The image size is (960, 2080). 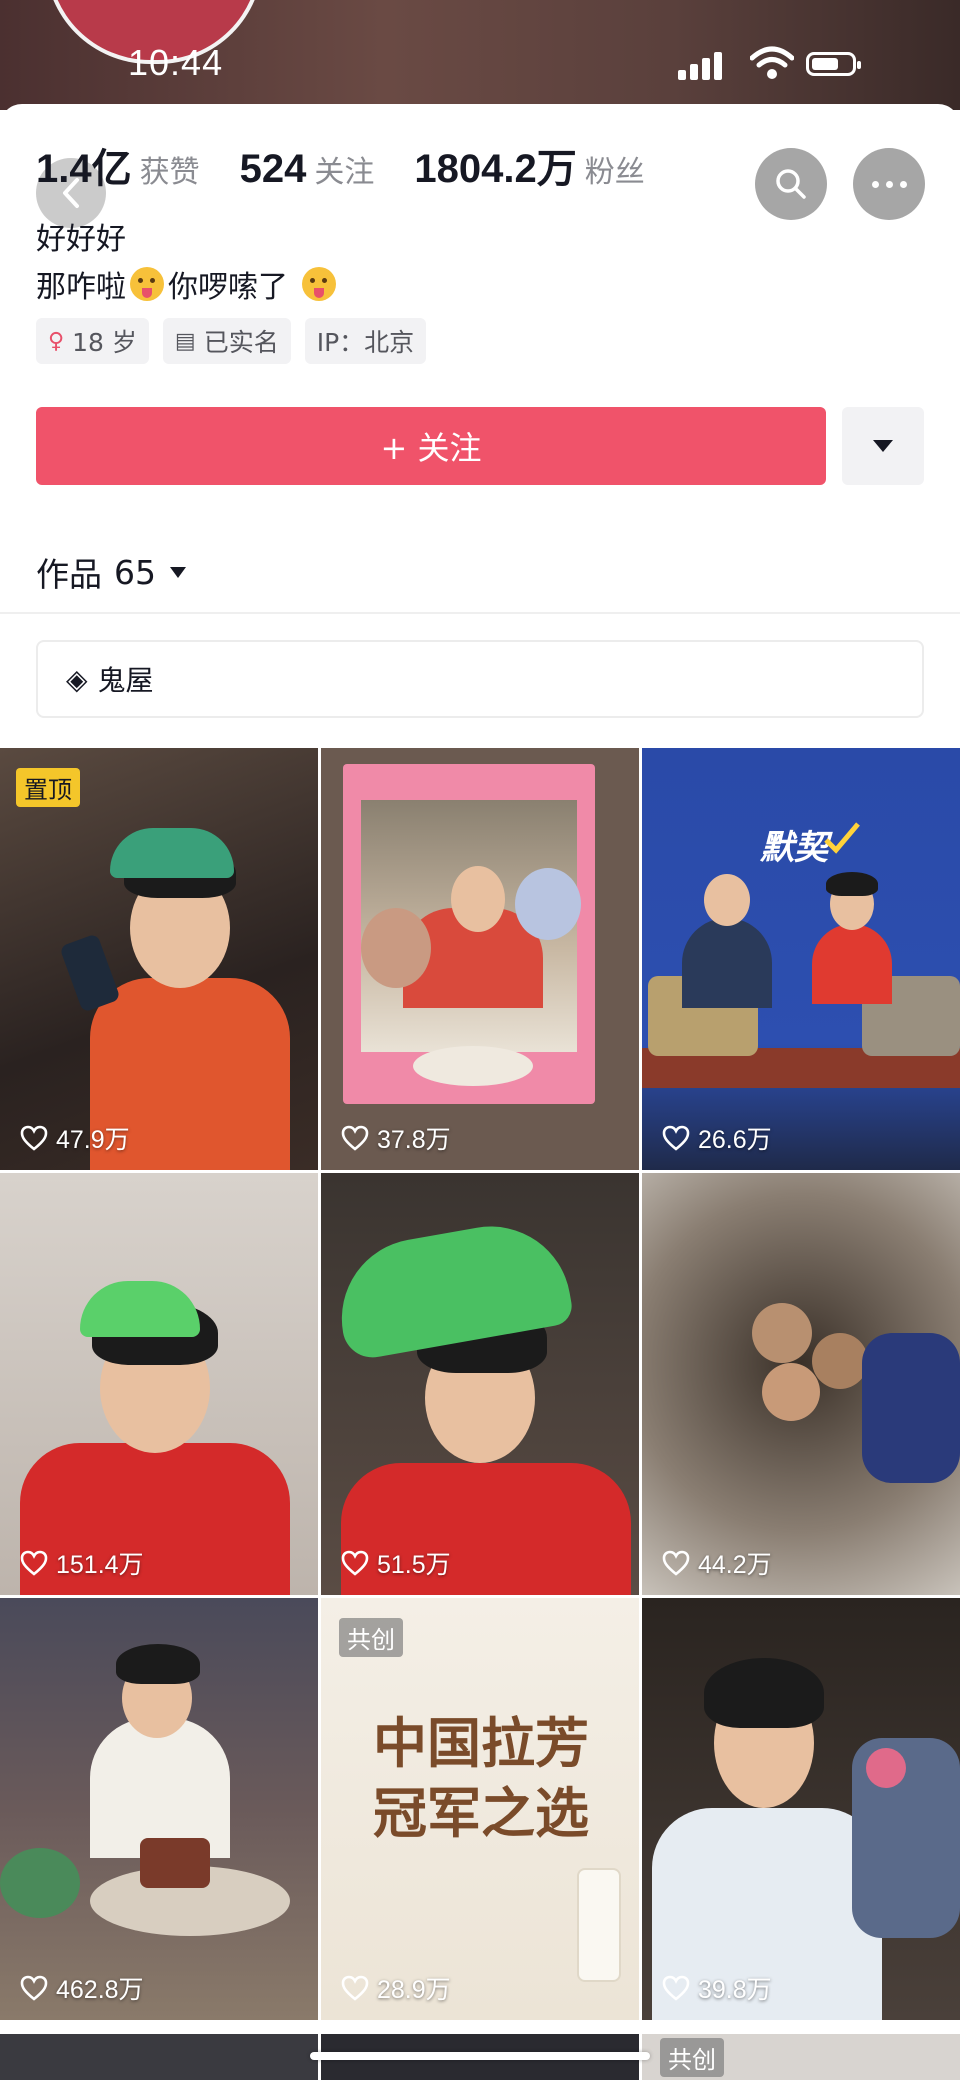 What do you see at coordinates (159, 2057) in the screenshot?
I see `video-thumbnail` at bounding box center [159, 2057].